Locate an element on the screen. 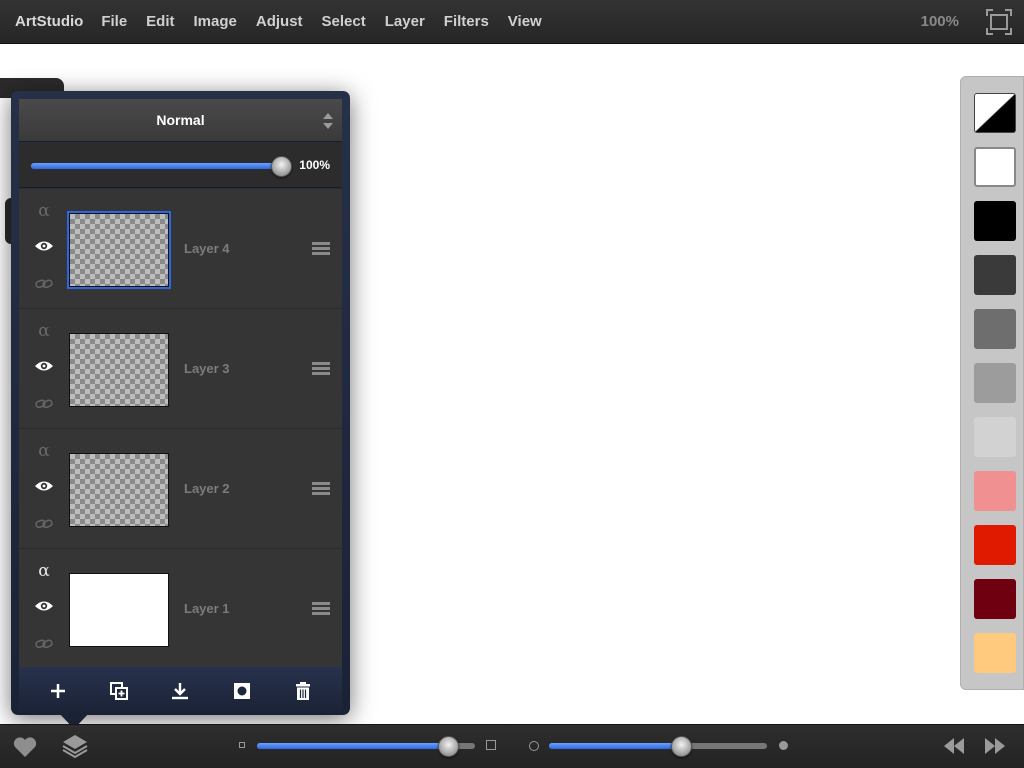  heart-icon is located at coordinates (25, 747).